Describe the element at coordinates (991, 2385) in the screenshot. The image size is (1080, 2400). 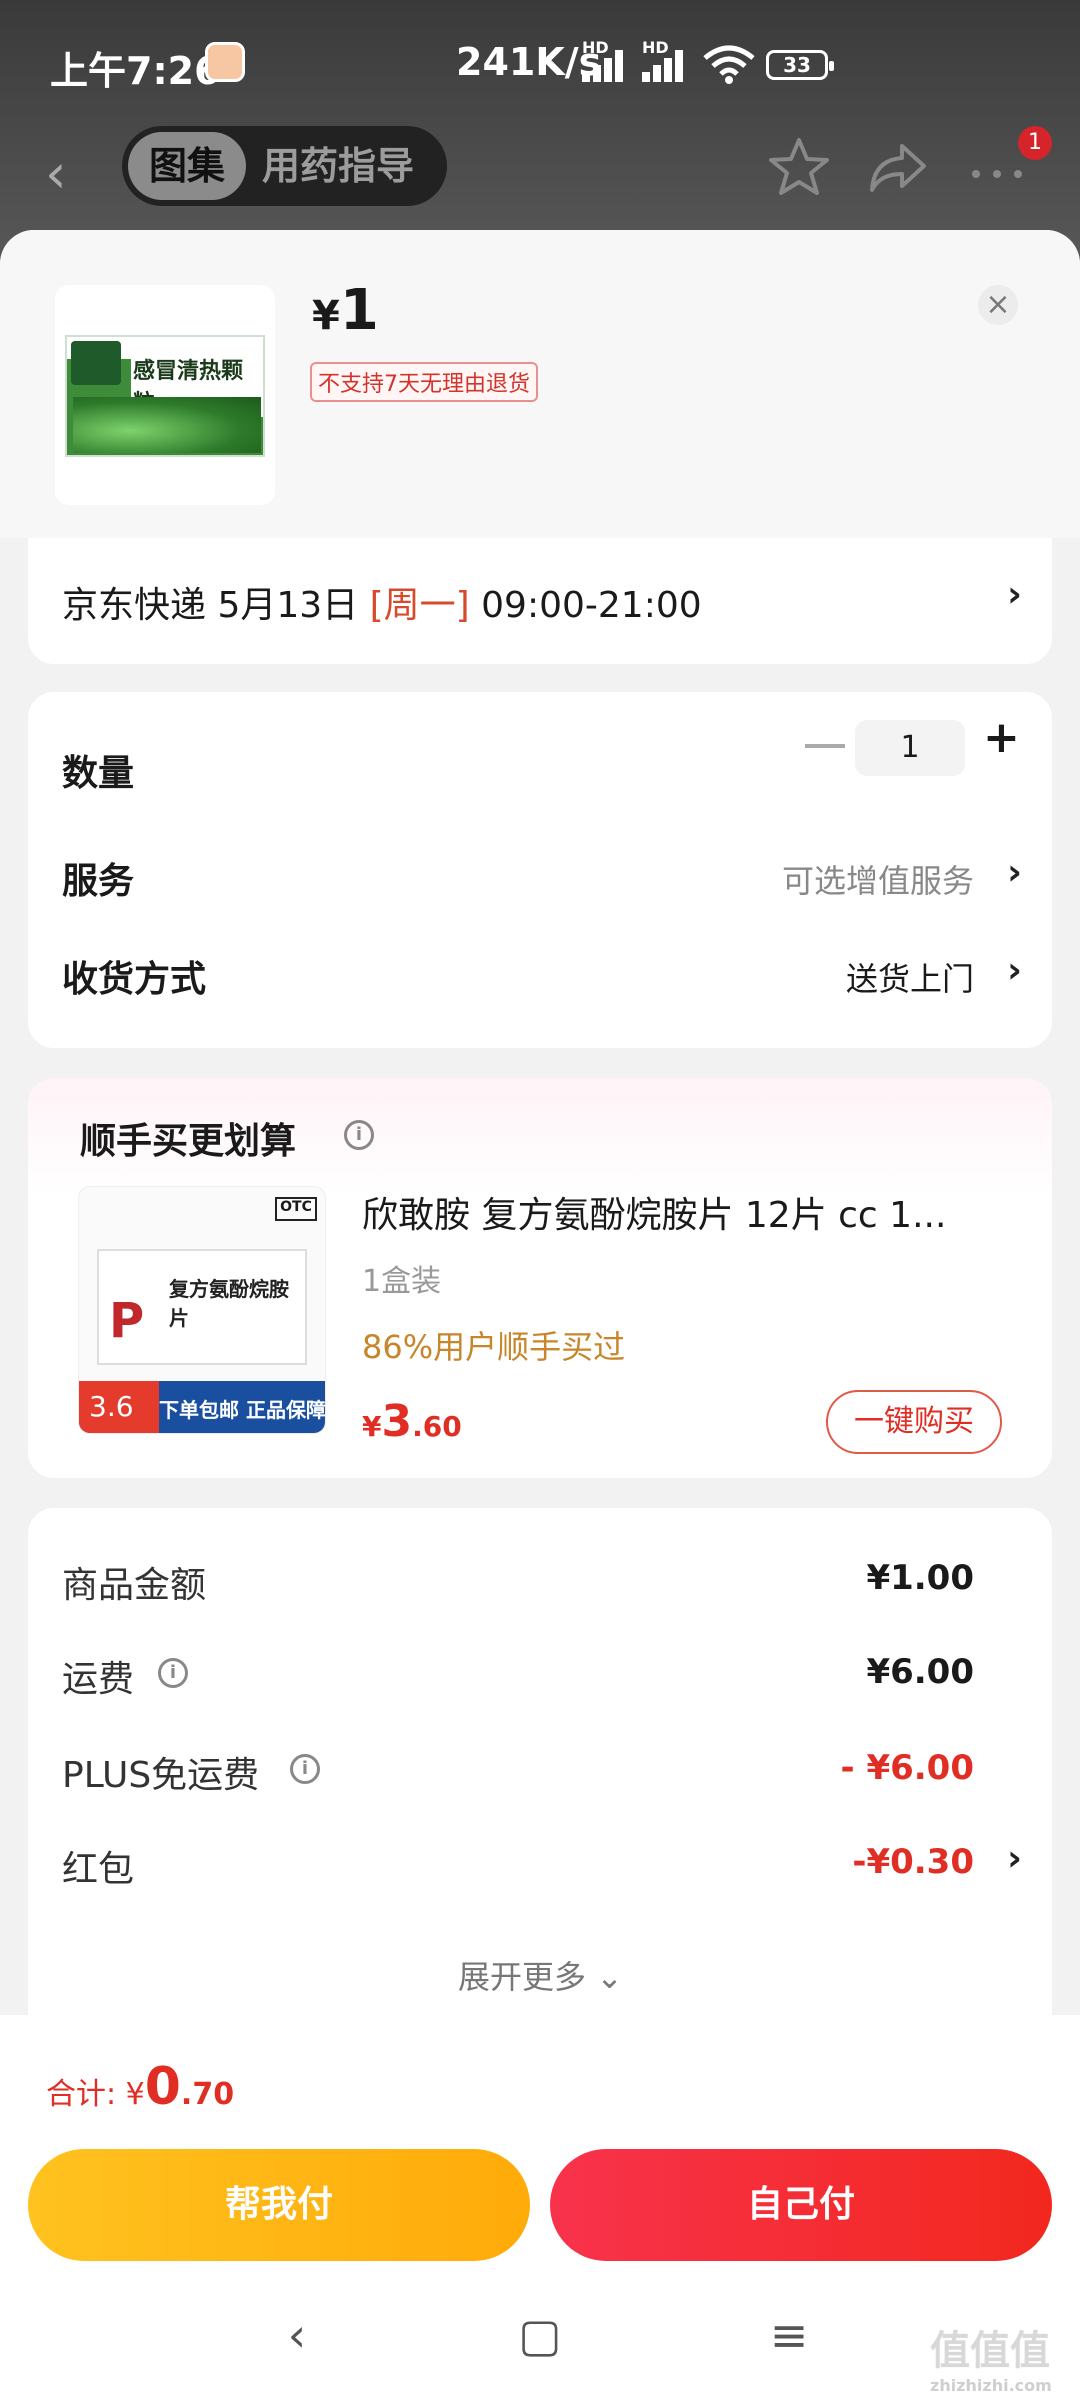
I see `watermark-sub: zhizhizhi.com` at that location.